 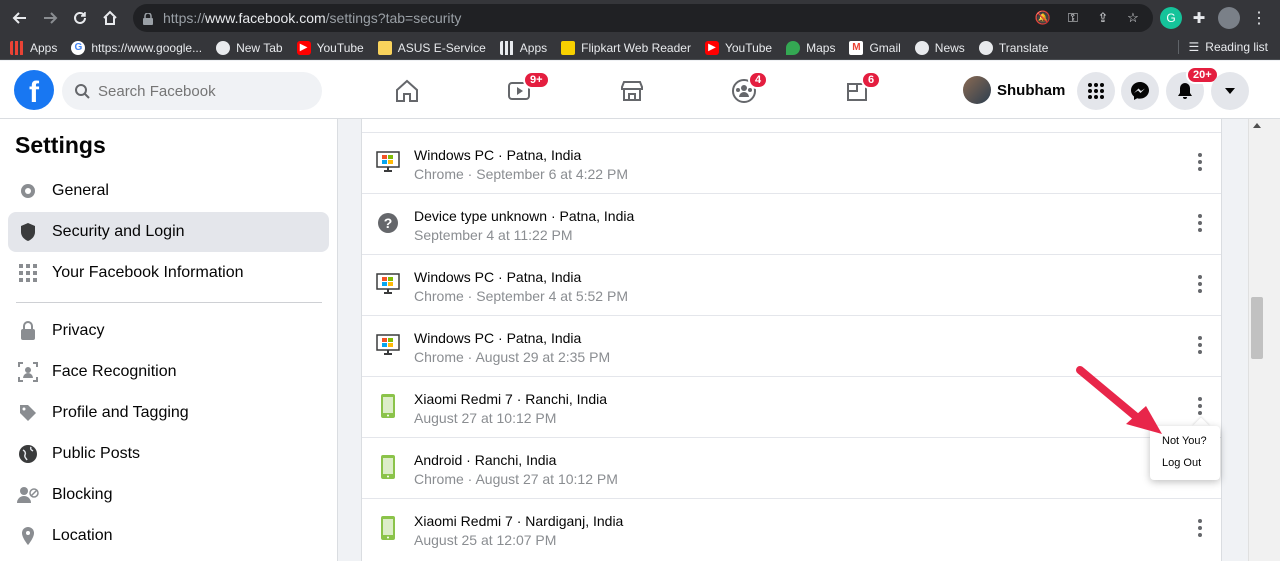 What do you see at coordinates (249, 47) in the screenshot?
I see `bookmark-new-tab: New Tab` at bounding box center [249, 47].